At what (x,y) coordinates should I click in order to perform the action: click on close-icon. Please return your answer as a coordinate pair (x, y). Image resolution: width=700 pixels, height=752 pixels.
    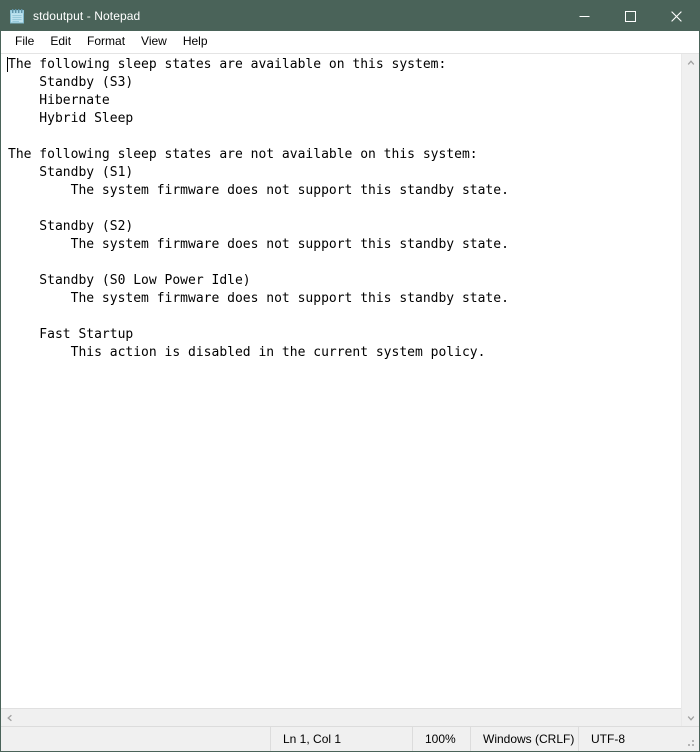
    Looking at the image, I should click on (676, 16).